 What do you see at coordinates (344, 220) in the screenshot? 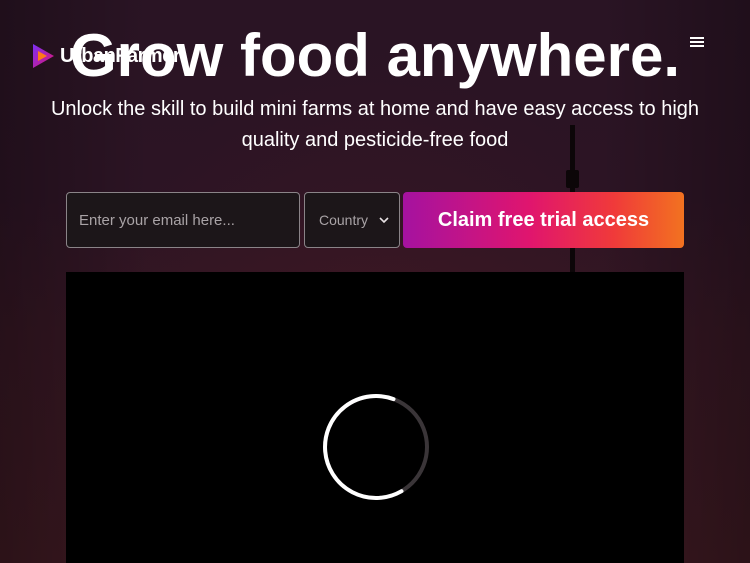
I see `country-select-value: Country` at bounding box center [344, 220].